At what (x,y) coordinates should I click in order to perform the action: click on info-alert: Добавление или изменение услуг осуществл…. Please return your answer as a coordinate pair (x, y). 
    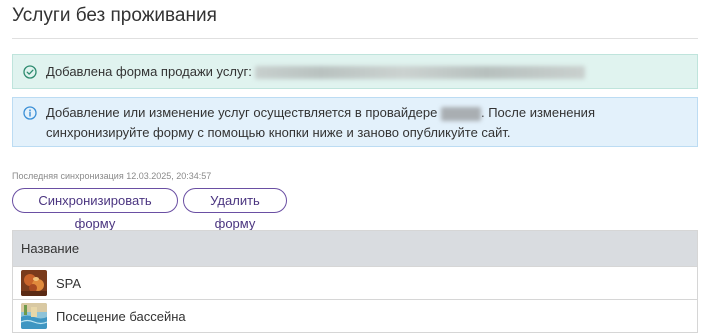
    Looking at the image, I should click on (355, 122).